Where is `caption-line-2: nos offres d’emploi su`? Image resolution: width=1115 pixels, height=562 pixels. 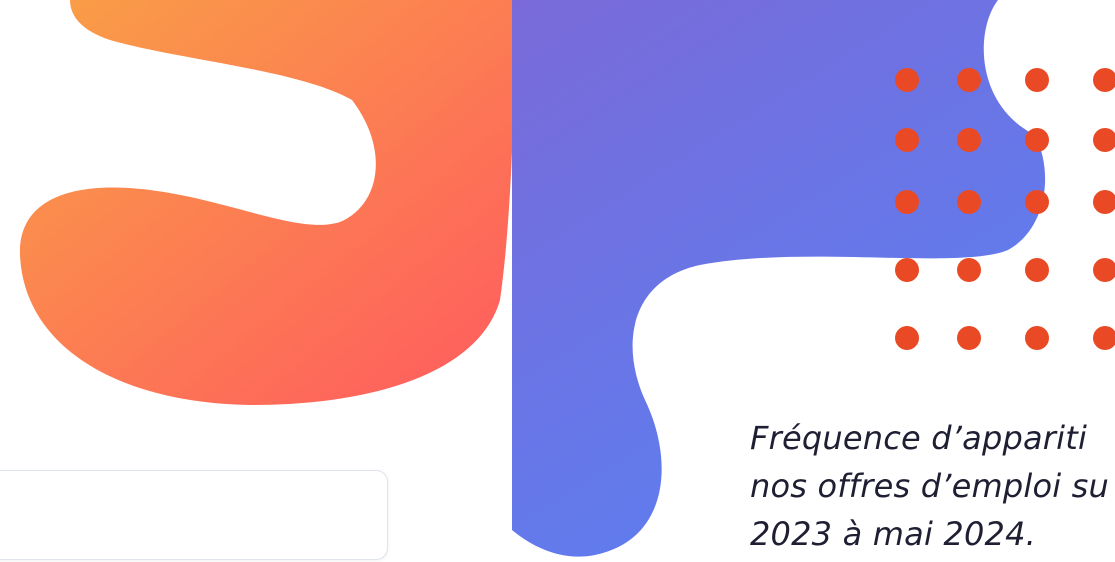 caption-line-2: nos offres d’emploi su is located at coordinates (930, 486).